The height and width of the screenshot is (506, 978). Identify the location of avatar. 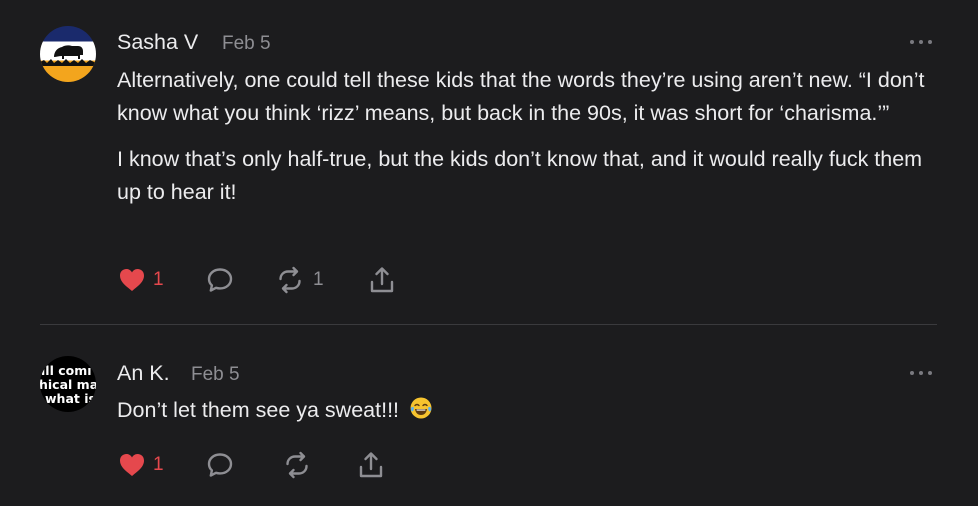
(68, 54).